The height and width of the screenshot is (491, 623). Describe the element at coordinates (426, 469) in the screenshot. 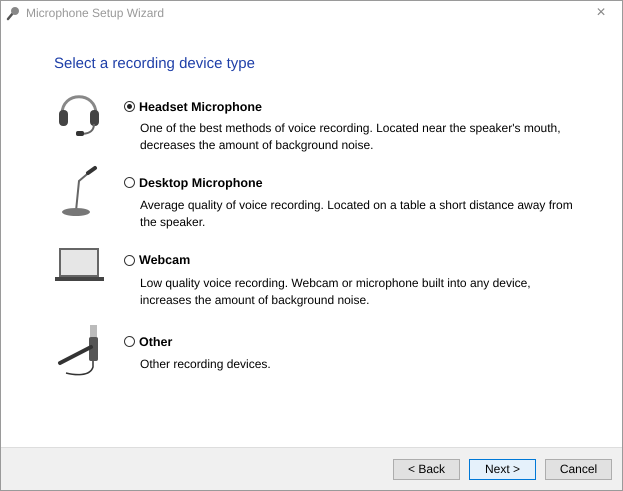

I see `wizard-button: < Back` at that location.